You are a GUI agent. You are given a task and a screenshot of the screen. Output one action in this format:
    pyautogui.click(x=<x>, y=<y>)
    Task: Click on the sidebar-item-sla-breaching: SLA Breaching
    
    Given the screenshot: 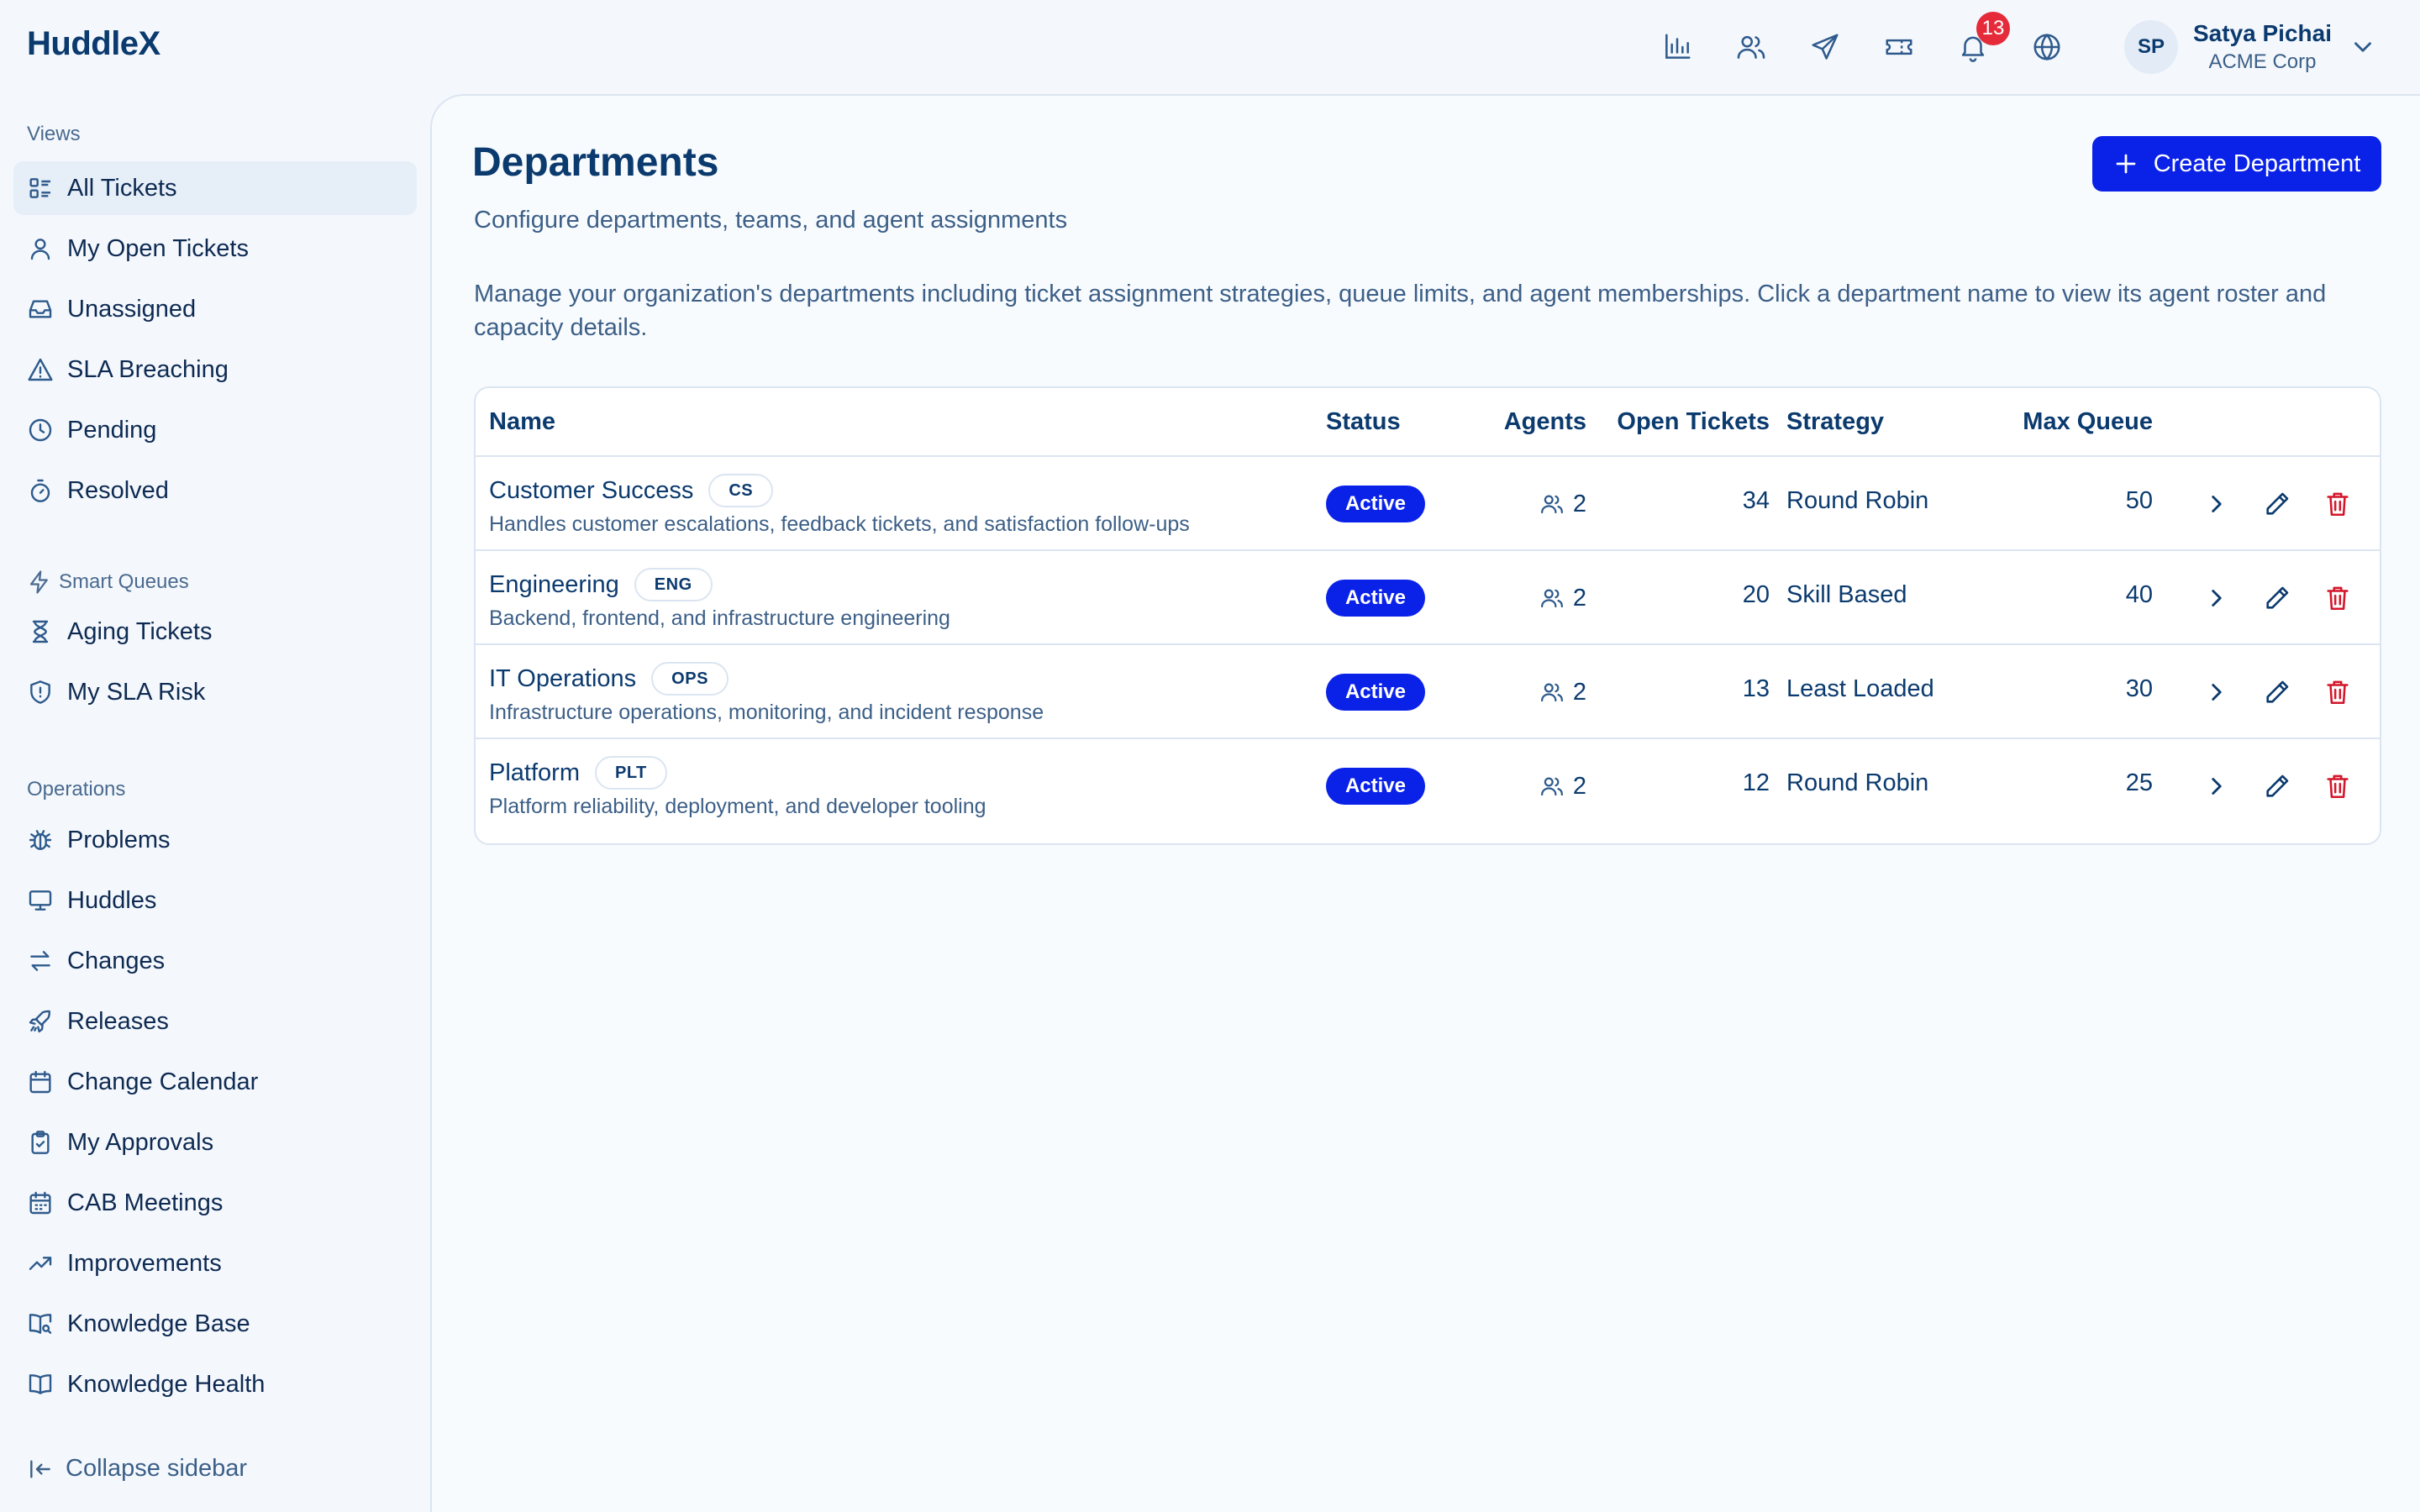 What is the action you would take?
    pyautogui.click(x=215, y=369)
    